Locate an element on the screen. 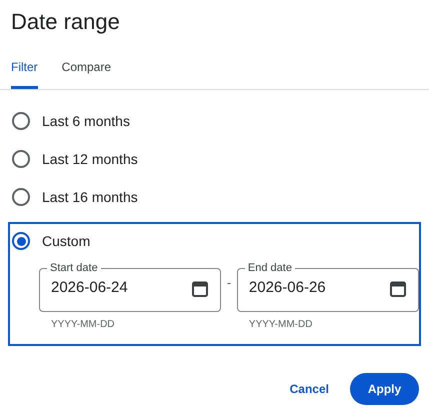  tab: Compare is located at coordinates (87, 73).